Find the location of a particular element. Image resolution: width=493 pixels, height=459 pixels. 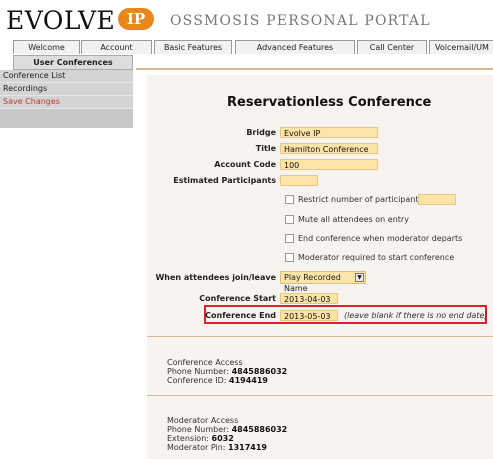

sidebar: Conference List Recordings Save Changes is located at coordinates (66, 99).